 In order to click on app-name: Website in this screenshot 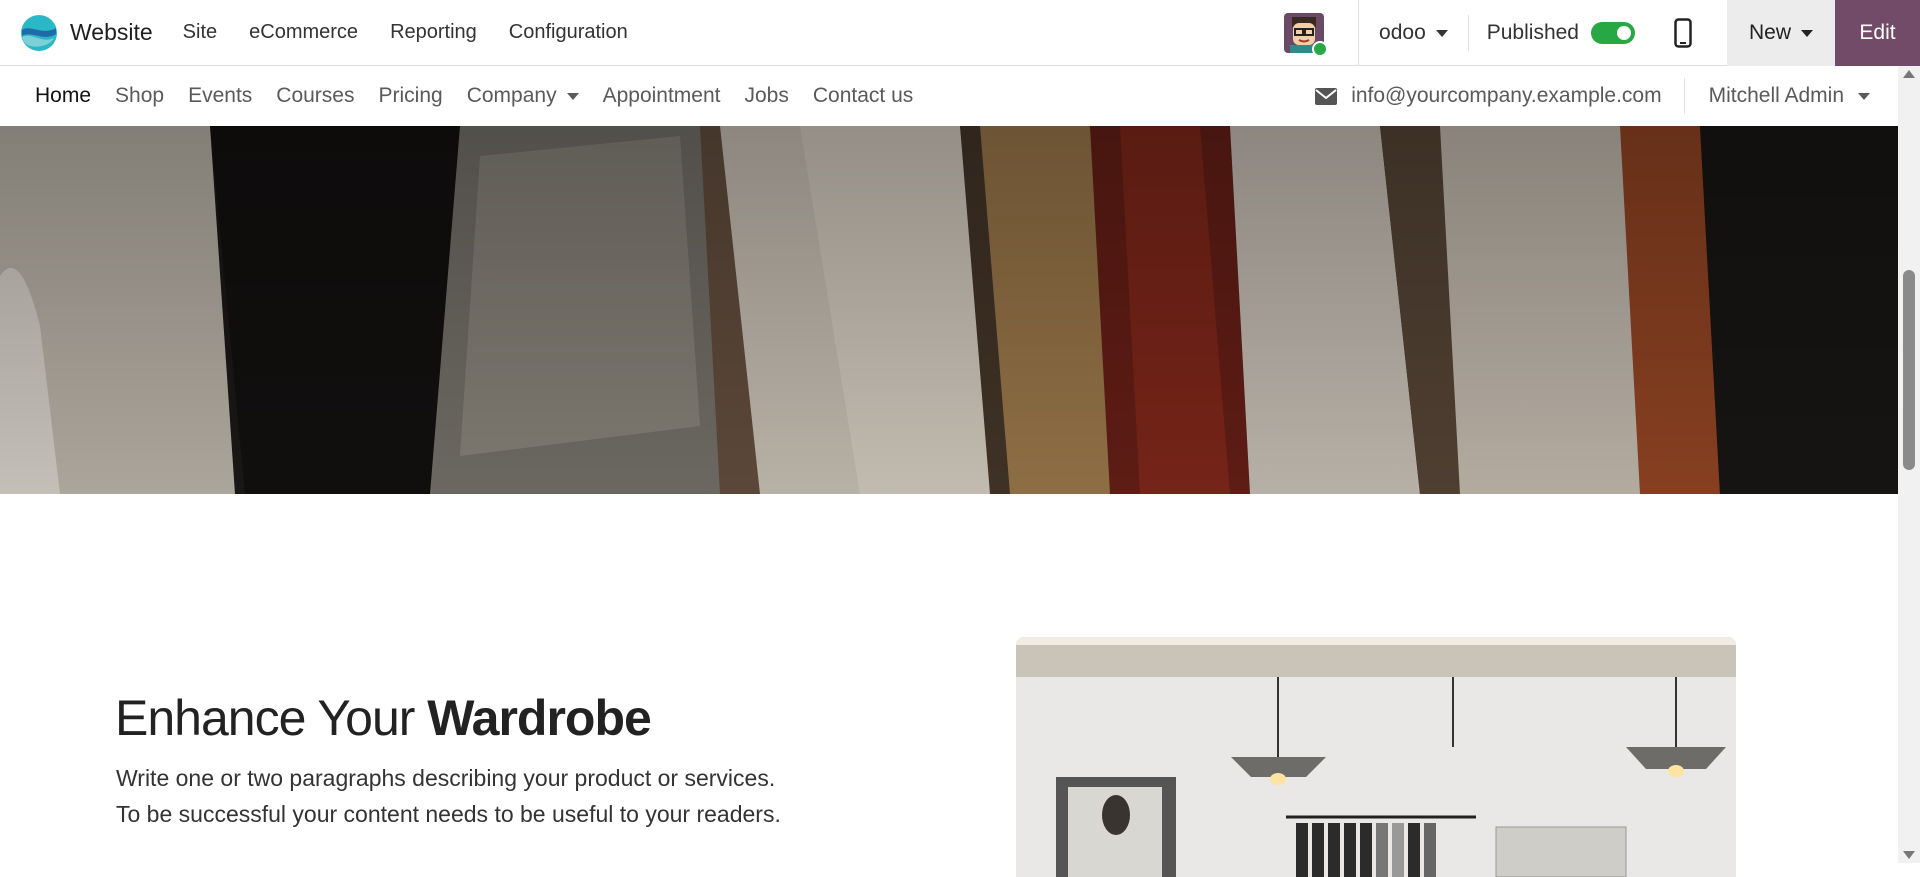, I will do `click(111, 32)`.